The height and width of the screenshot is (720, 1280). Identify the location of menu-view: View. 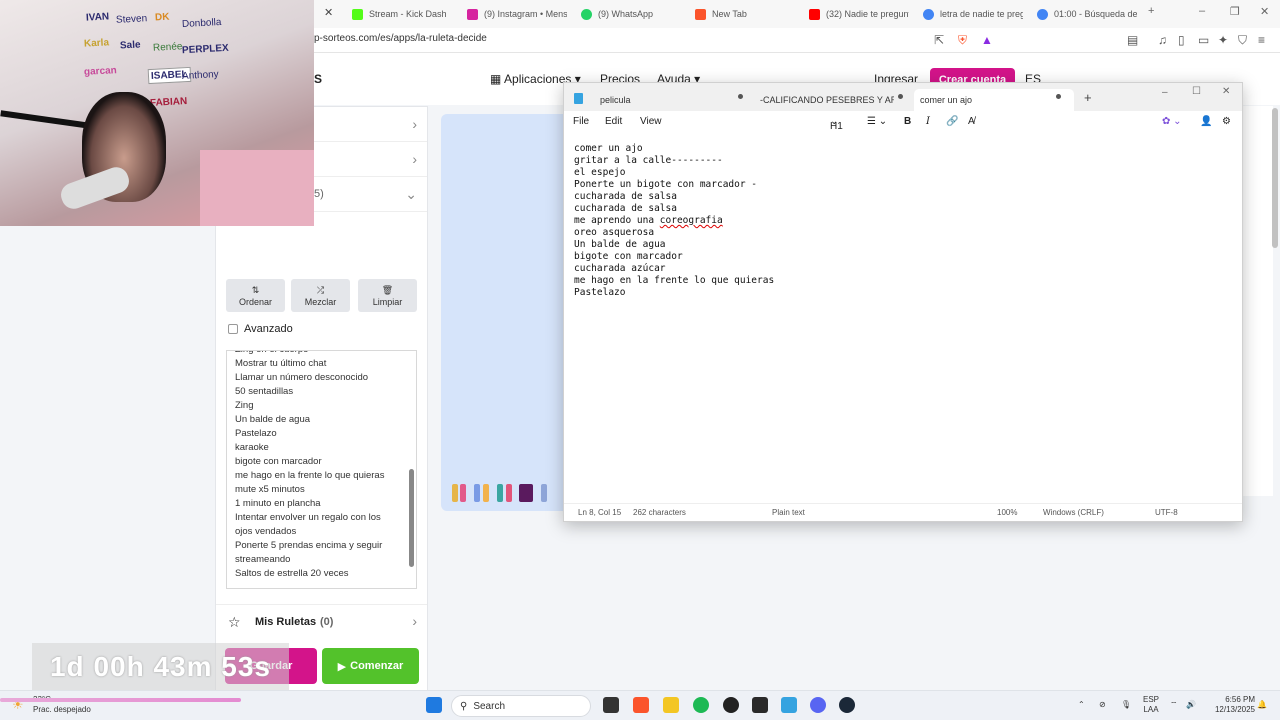
(651, 121).